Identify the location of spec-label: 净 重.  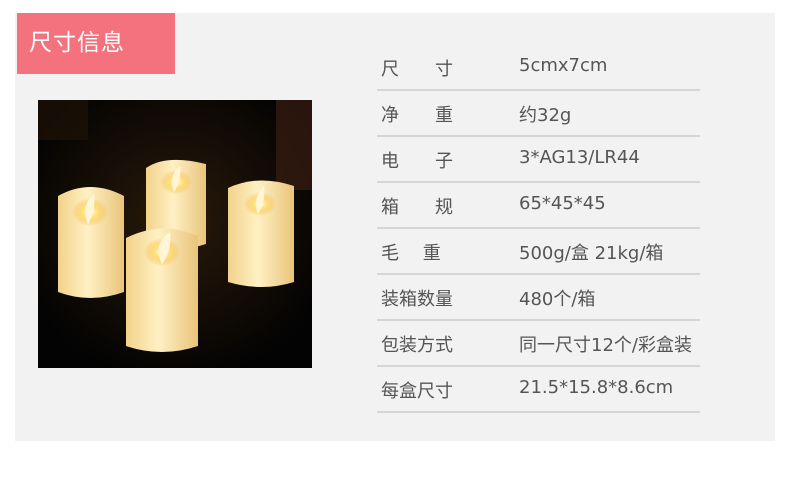
(417, 115).